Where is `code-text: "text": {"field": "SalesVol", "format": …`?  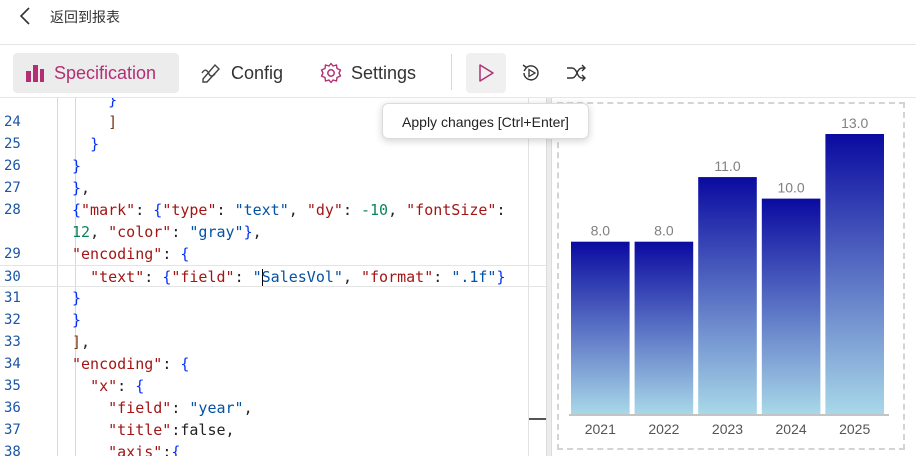
code-text: "text": {"field": "SalesVol", "format": … is located at coordinates (298, 277).